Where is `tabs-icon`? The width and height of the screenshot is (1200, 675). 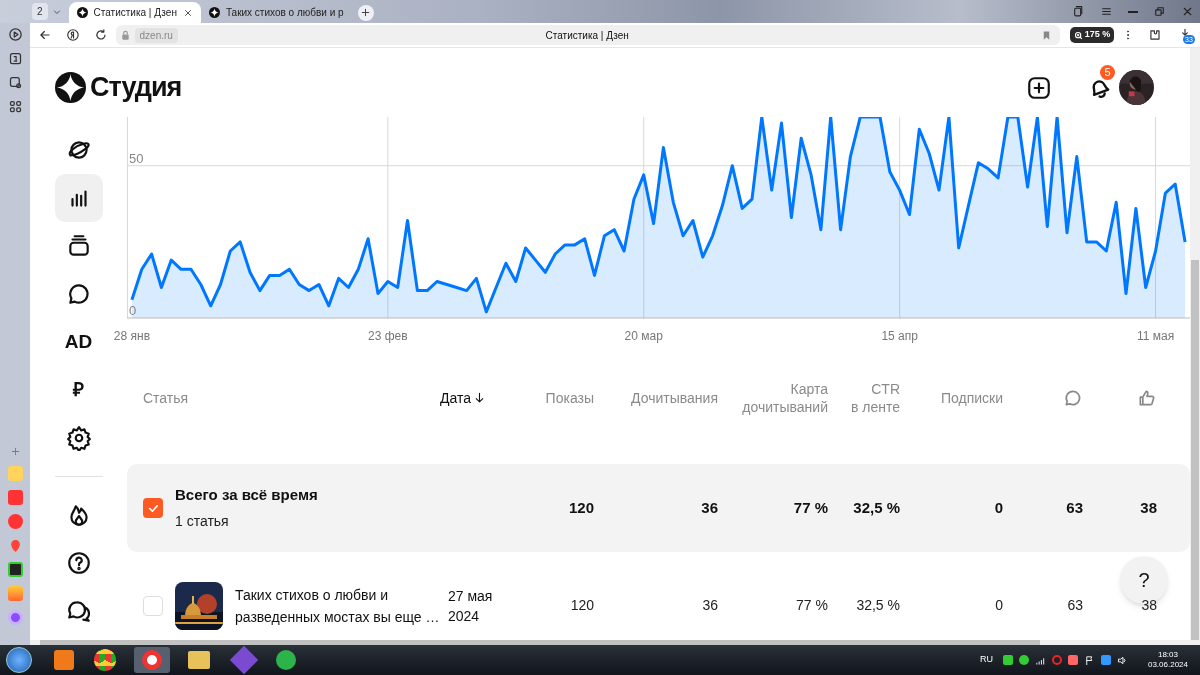 tabs-icon is located at coordinates (15, 58).